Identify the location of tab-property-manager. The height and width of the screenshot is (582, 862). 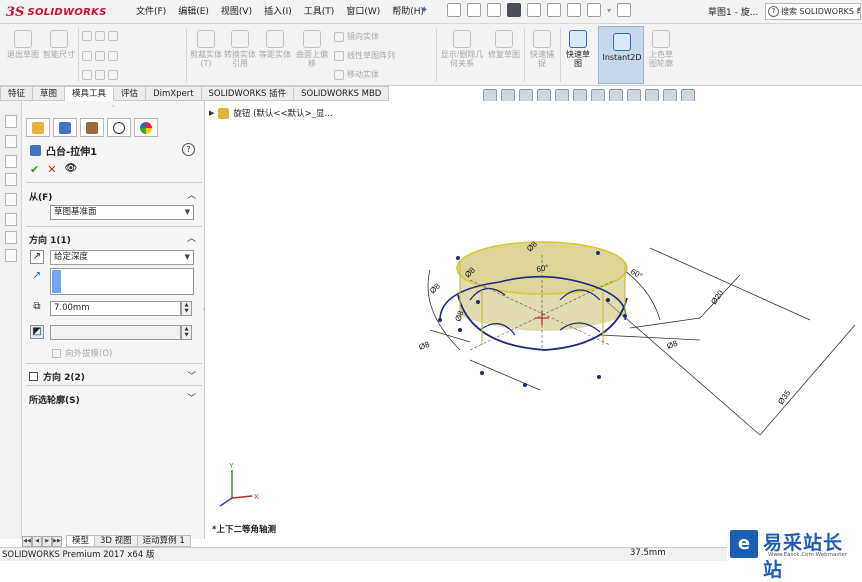
(65, 127).